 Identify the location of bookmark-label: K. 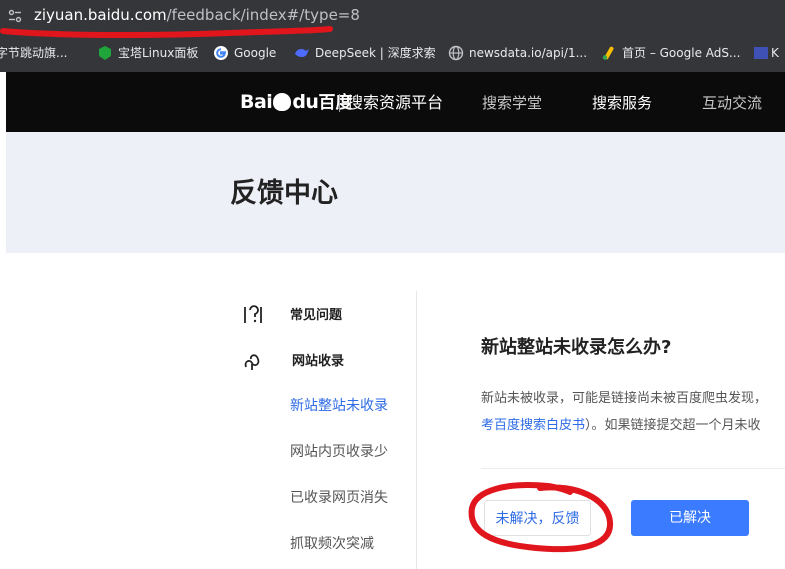
(775, 53).